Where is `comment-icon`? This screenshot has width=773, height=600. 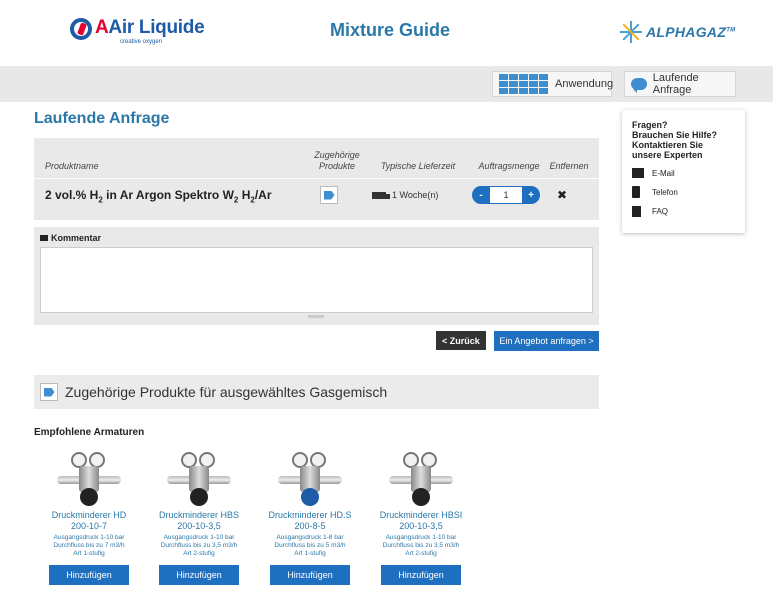 comment-icon is located at coordinates (44, 238).